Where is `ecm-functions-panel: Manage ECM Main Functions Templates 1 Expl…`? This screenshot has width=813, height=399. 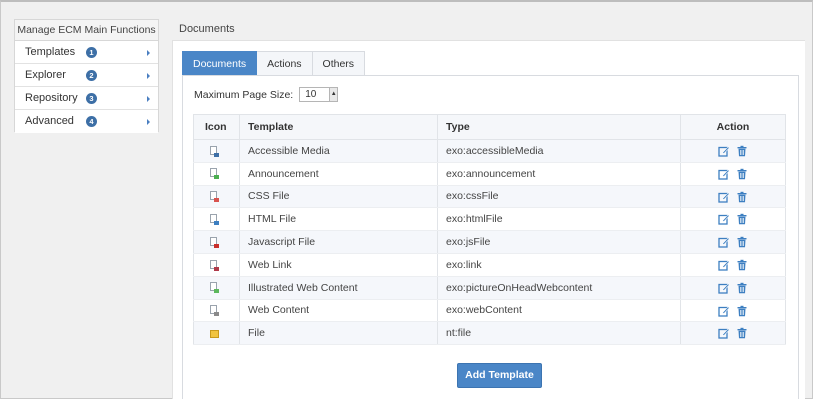
ecm-functions-panel: Manage ECM Main Functions Templates 1 Expl… is located at coordinates (86, 76).